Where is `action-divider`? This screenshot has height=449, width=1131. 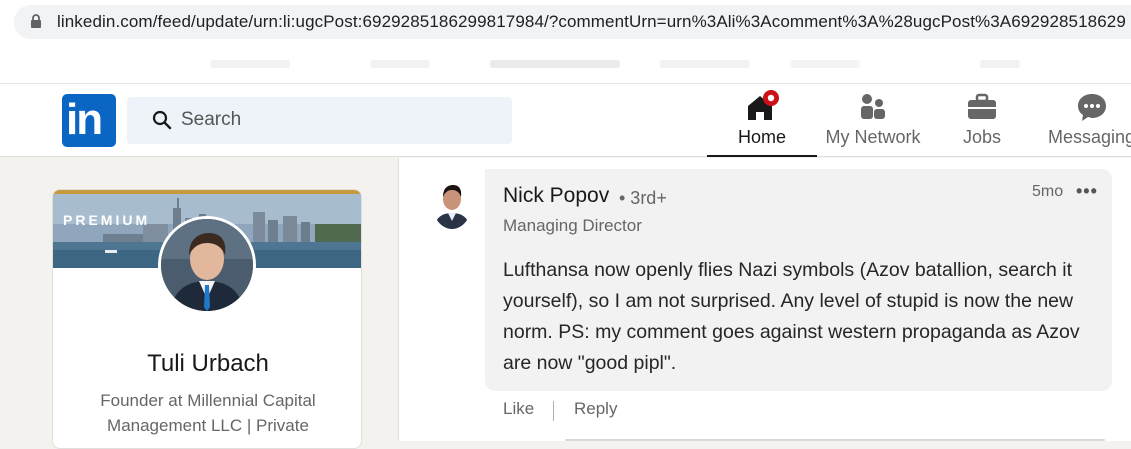 action-divider is located at coordinates (553, 411).